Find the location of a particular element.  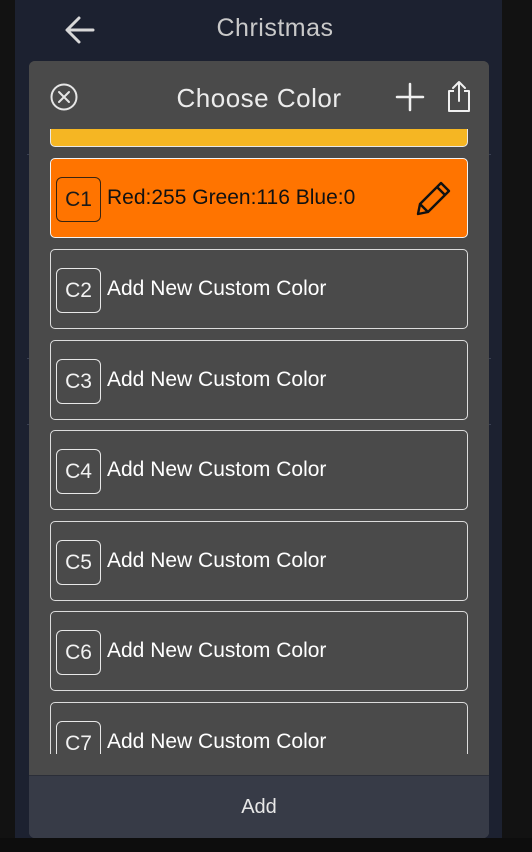

slot-badge: C1 is located at coordinates (78, 199).